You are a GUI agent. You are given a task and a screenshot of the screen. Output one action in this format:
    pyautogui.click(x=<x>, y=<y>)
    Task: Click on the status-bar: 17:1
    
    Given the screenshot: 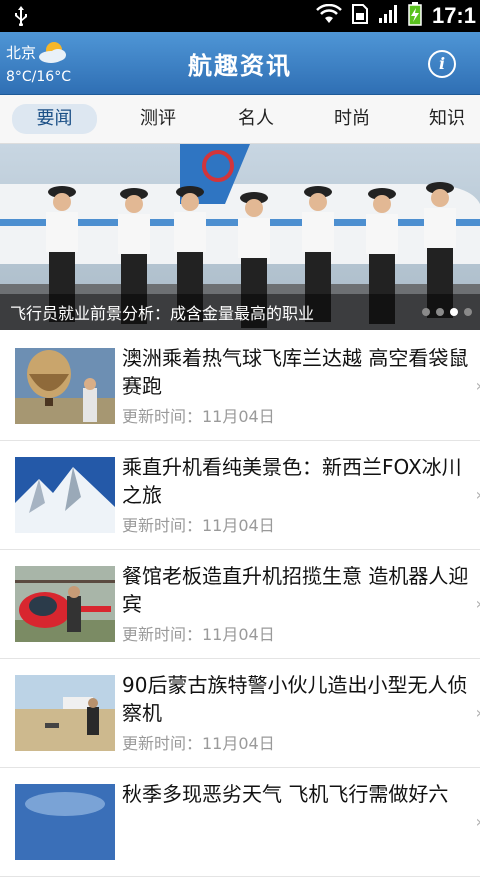 What is the action you would take?
    pyautogui.click(x=240, y=16)
    